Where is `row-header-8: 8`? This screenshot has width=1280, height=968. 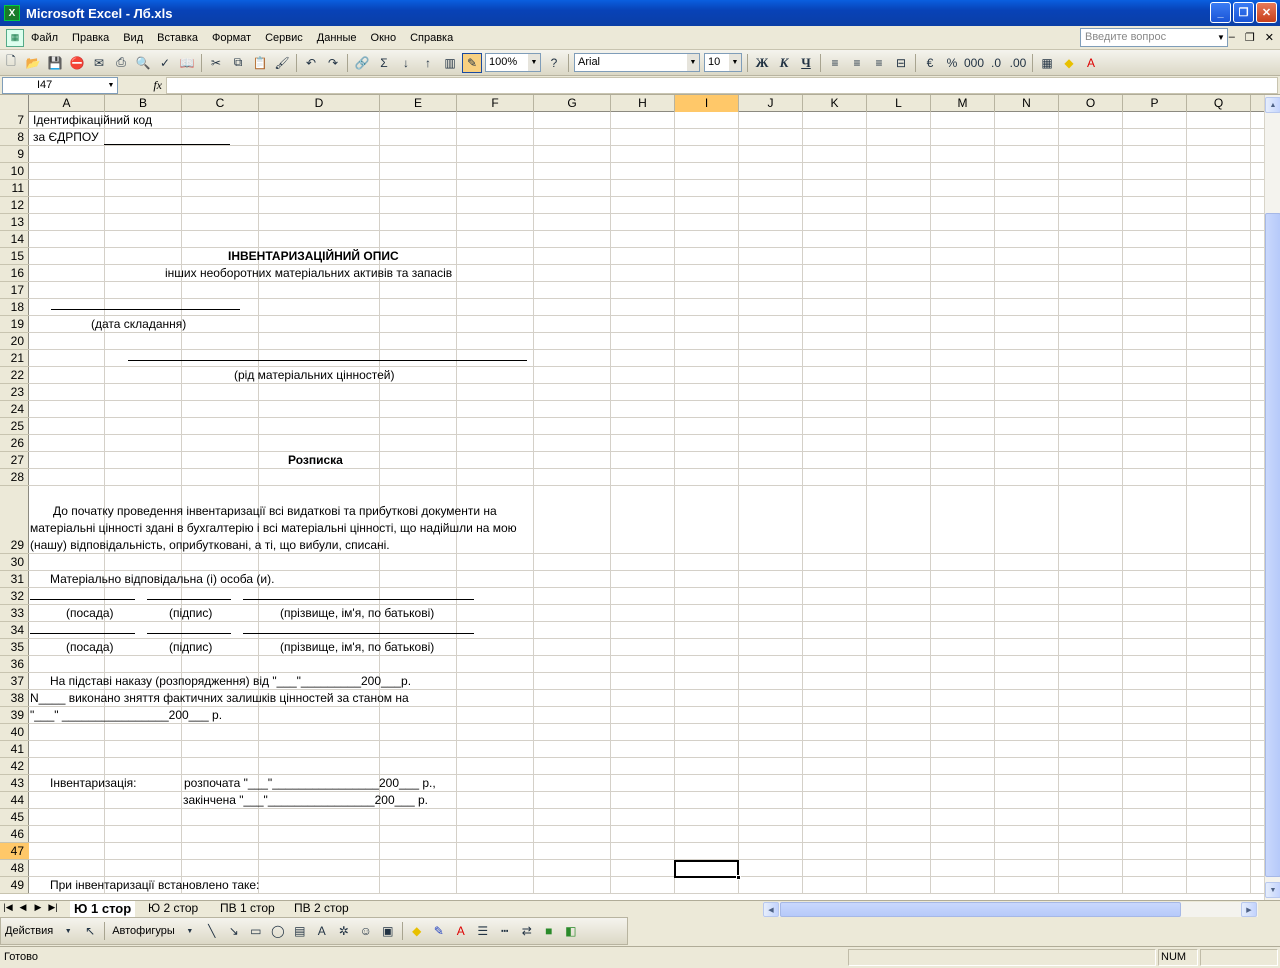 row-header-8: 8 is located at coordinates (14, 137).